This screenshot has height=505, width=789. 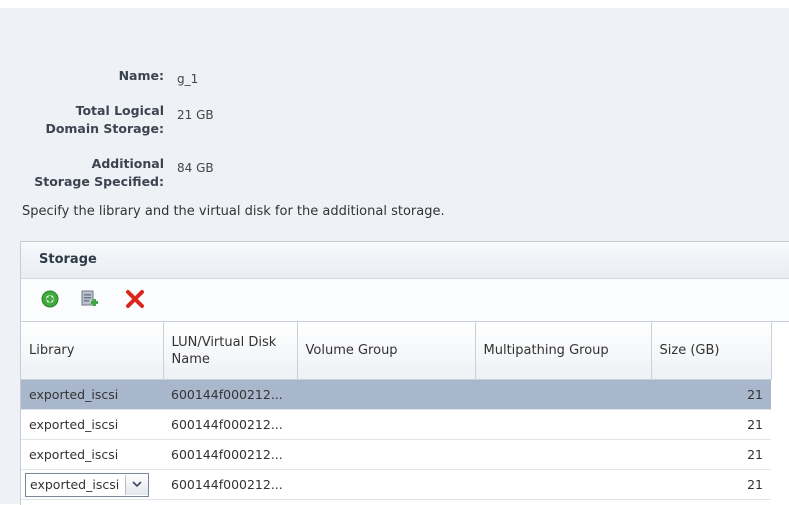 I want to click on column-header-multipathing-group: Multipathing Group, so click(x=563, y=351).